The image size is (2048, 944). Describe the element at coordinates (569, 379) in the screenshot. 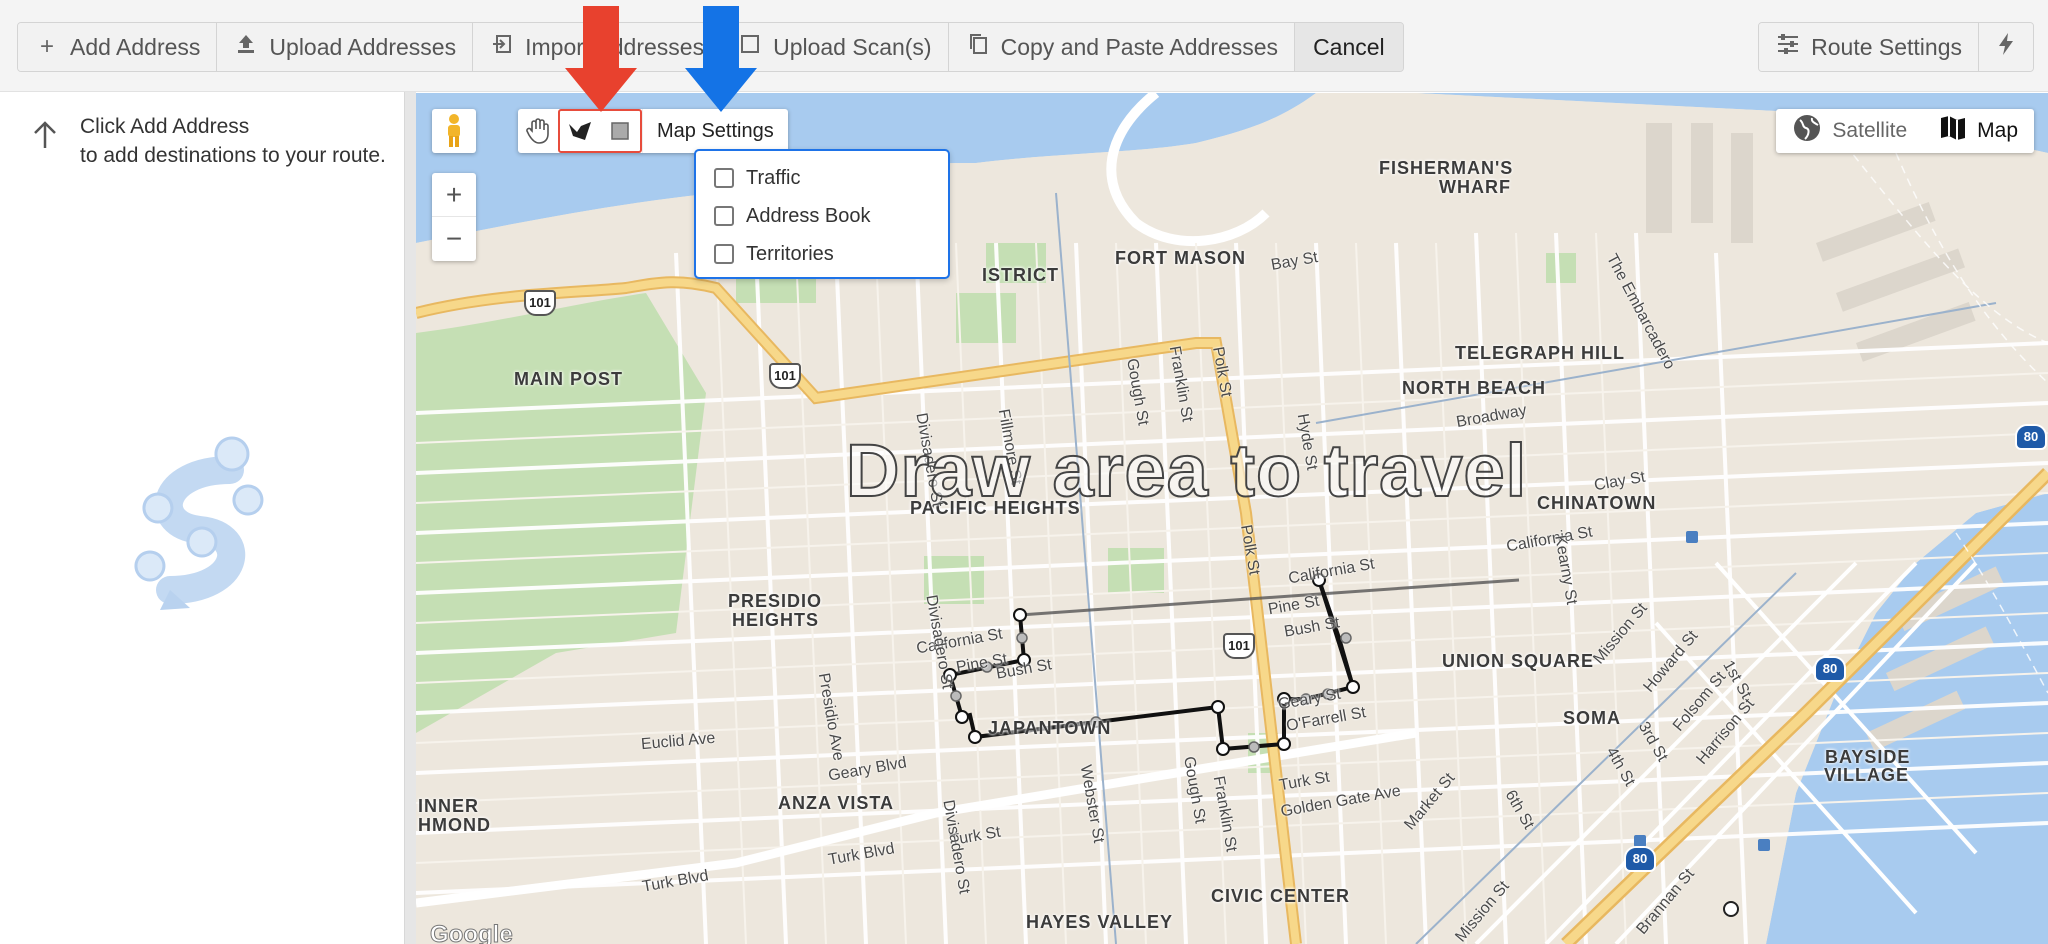

I see `label-main-post: MAIN POST` at that location.